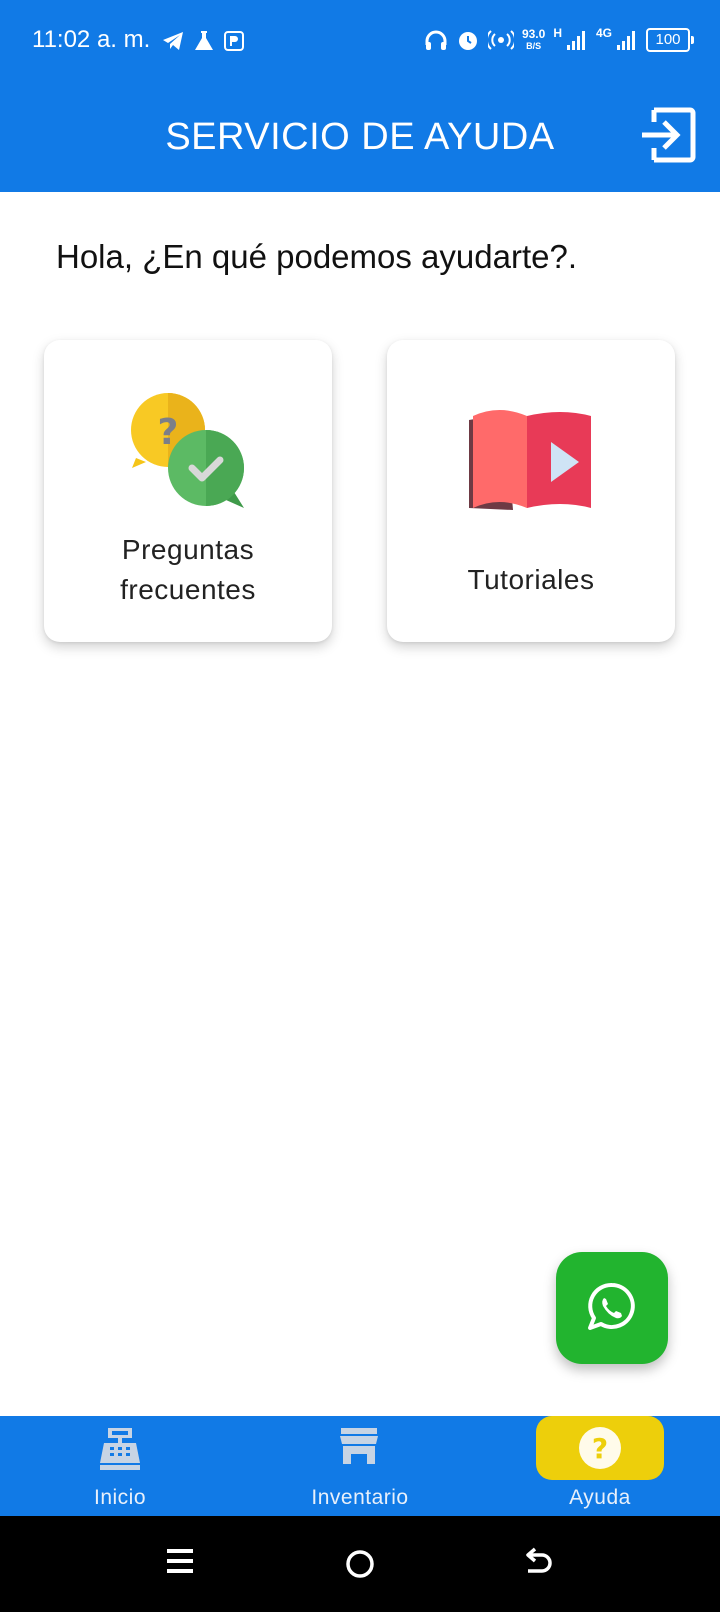 This screenshot has width=720, height=1612. I want to click on alarm-icon, so click(467, 41).